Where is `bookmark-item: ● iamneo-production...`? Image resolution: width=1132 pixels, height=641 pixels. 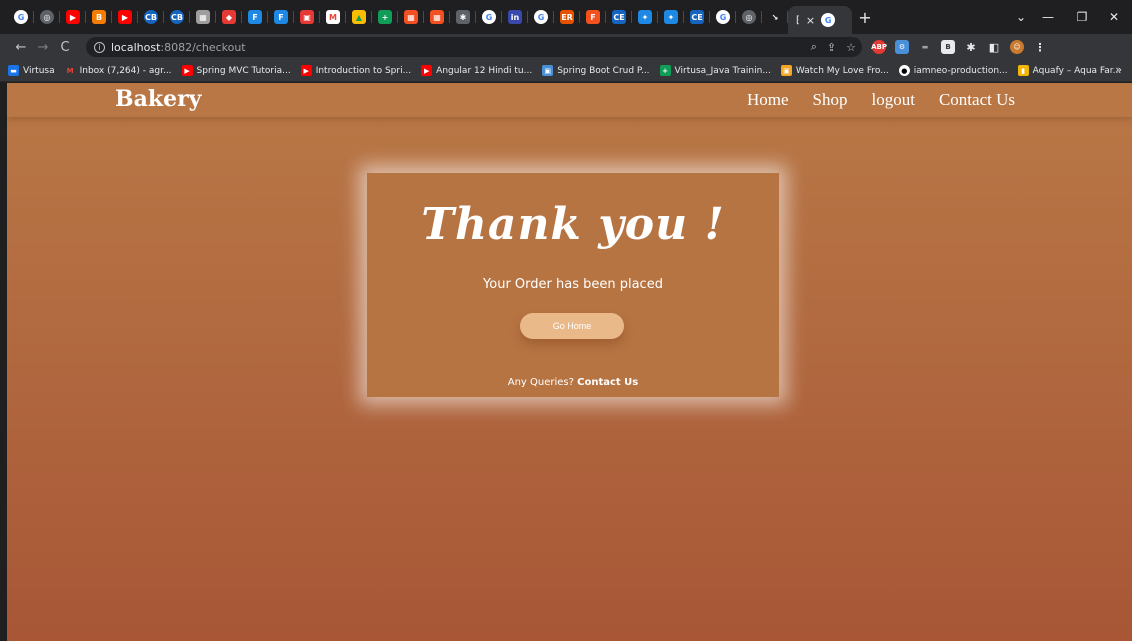 bookmark-item: ● iamneo-production... is located at coordinates (953, 70).